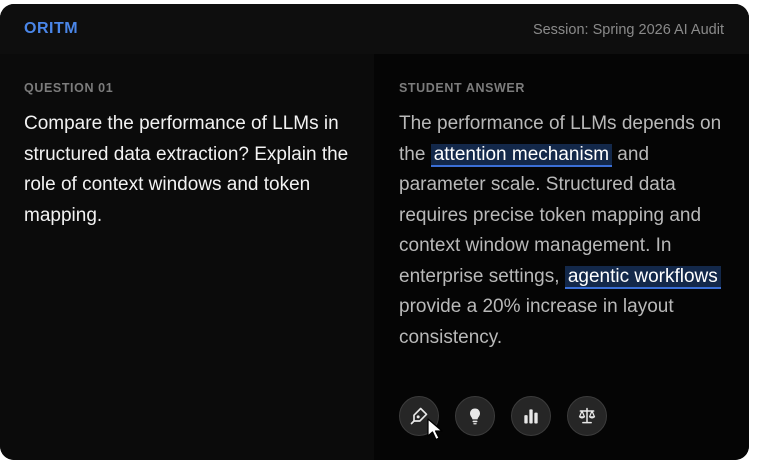 The height and width of the screenshot is (466, 763). I want to click on pen-nib-icon, so click(419, 416).